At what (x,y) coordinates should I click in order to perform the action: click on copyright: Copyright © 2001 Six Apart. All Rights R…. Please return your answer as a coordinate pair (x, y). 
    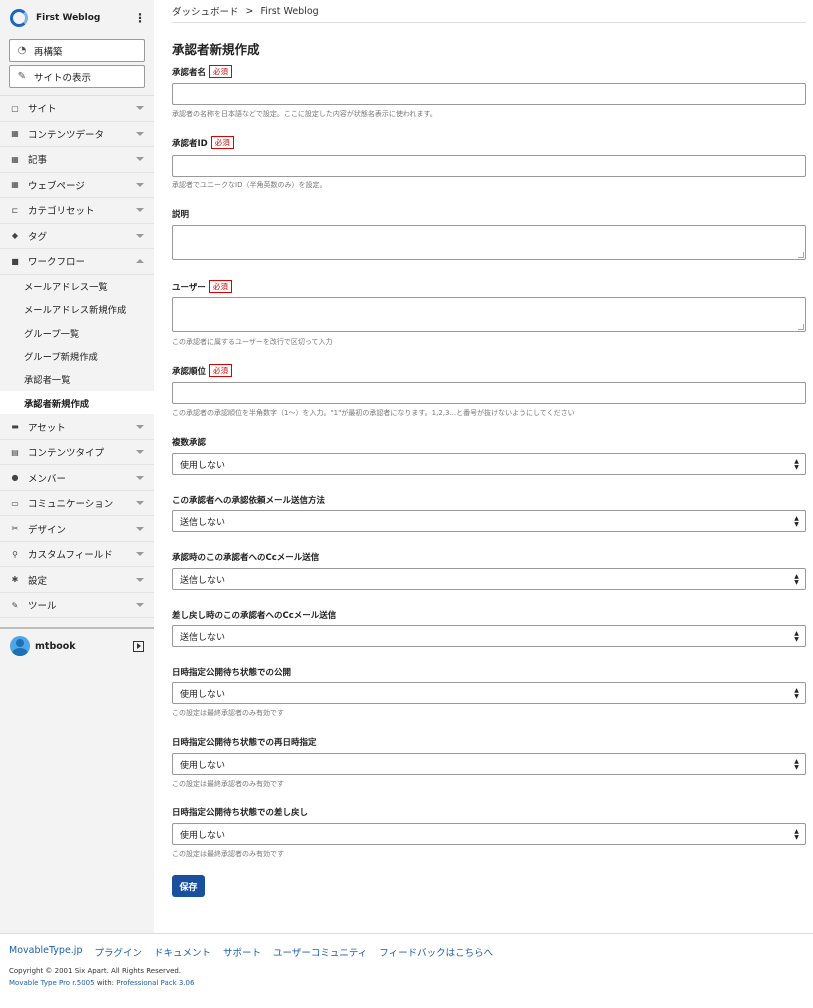
    Looking at the image, I should click on (95, 971).